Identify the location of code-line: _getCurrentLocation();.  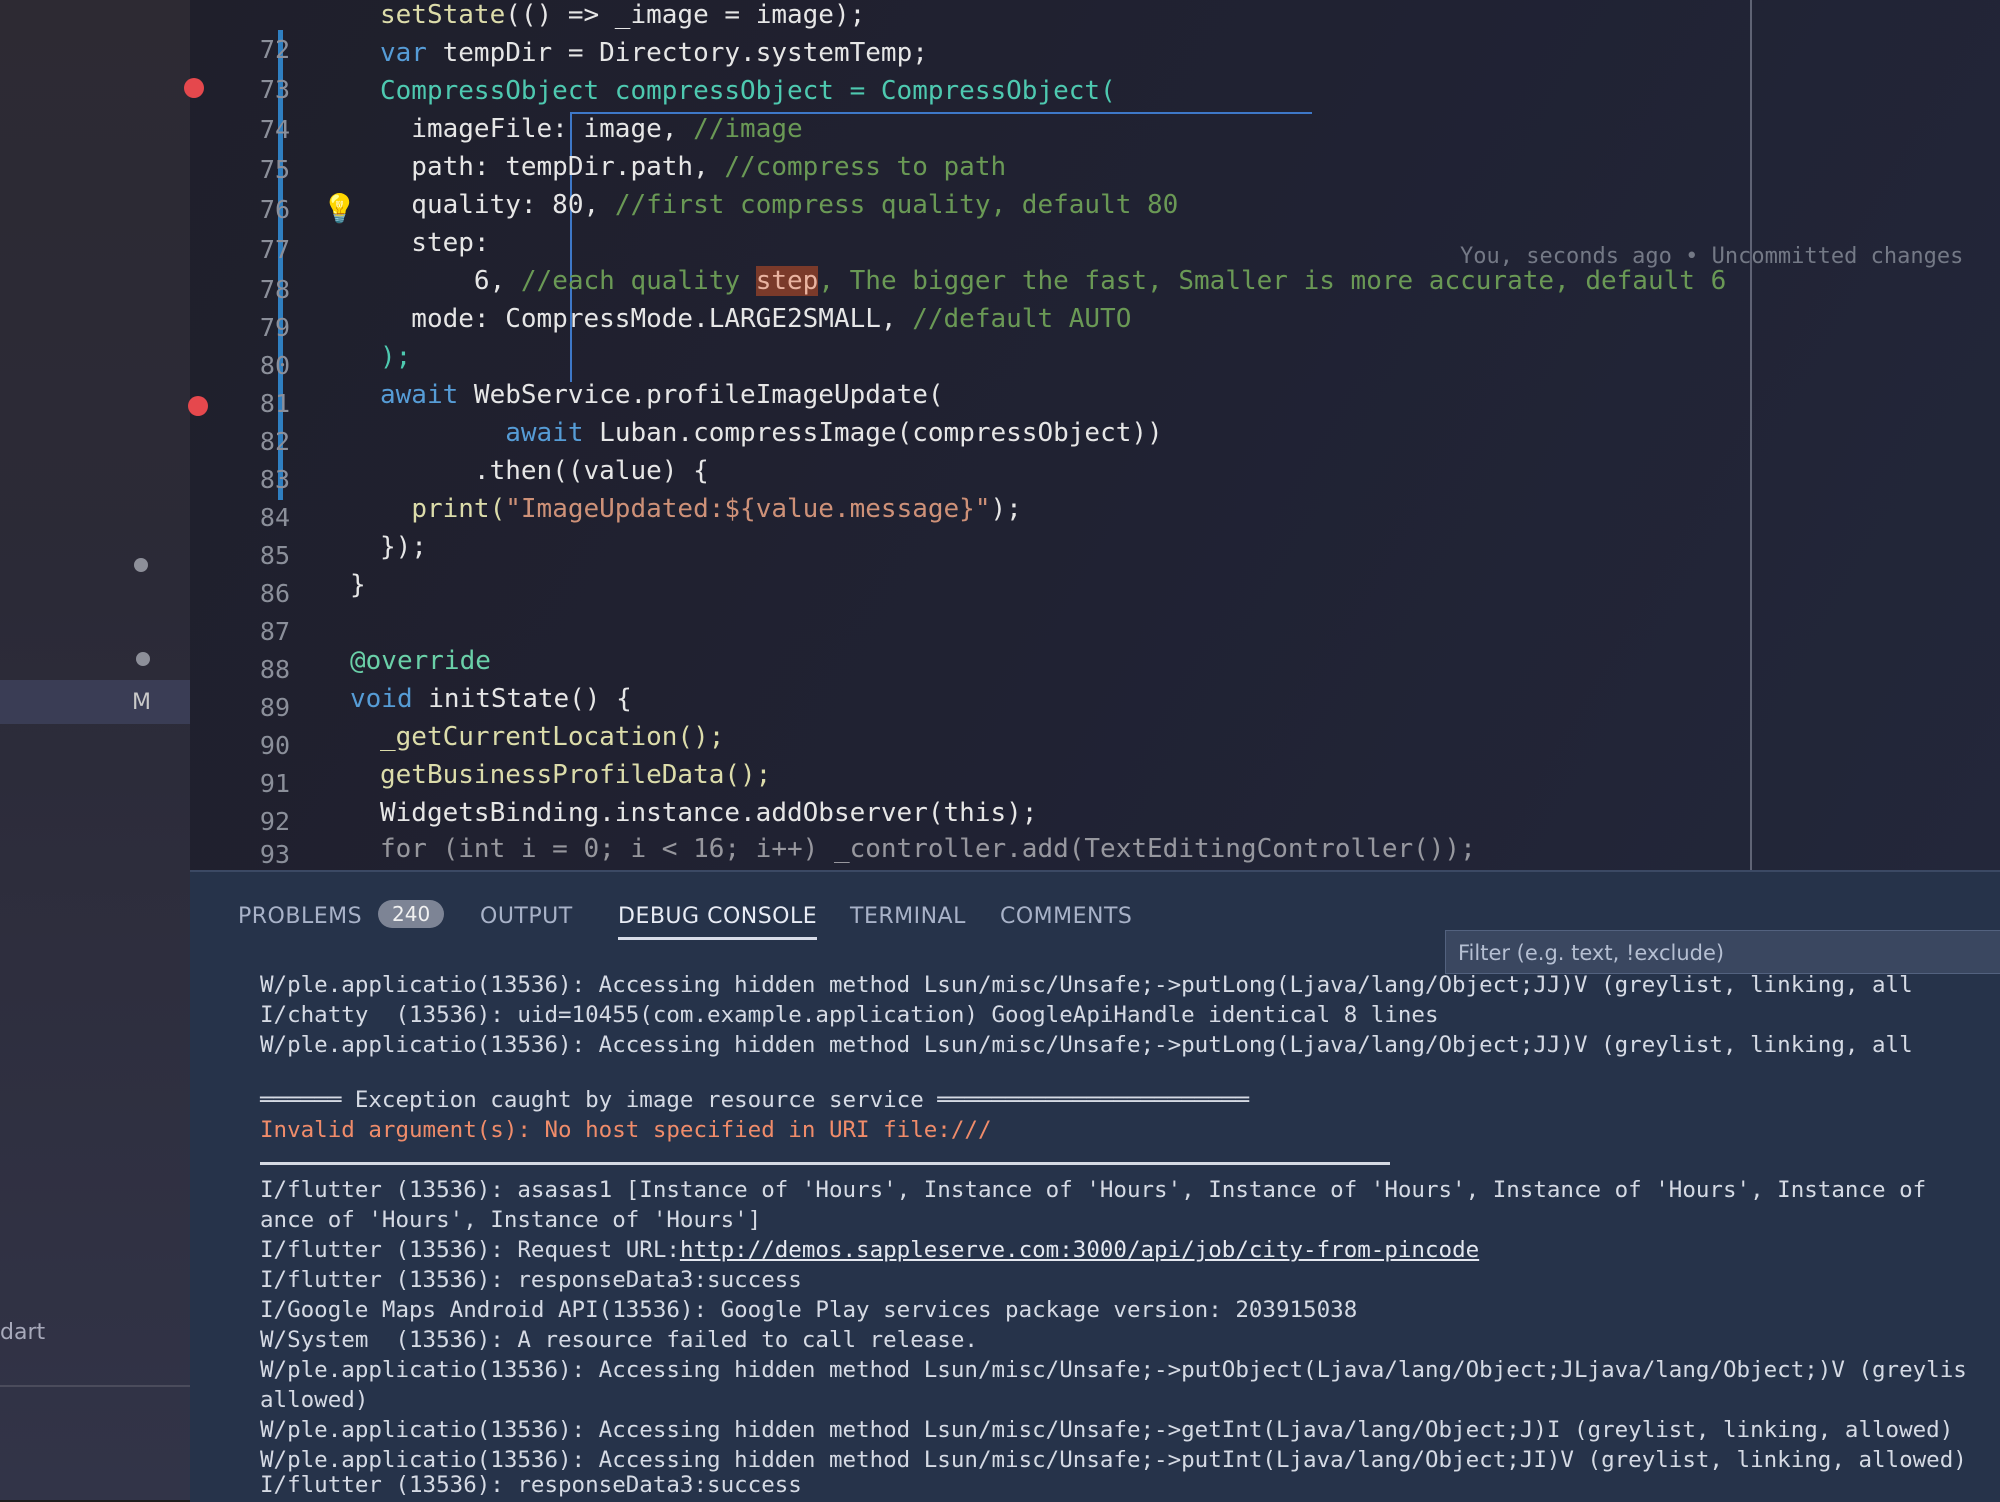
(552, 737).